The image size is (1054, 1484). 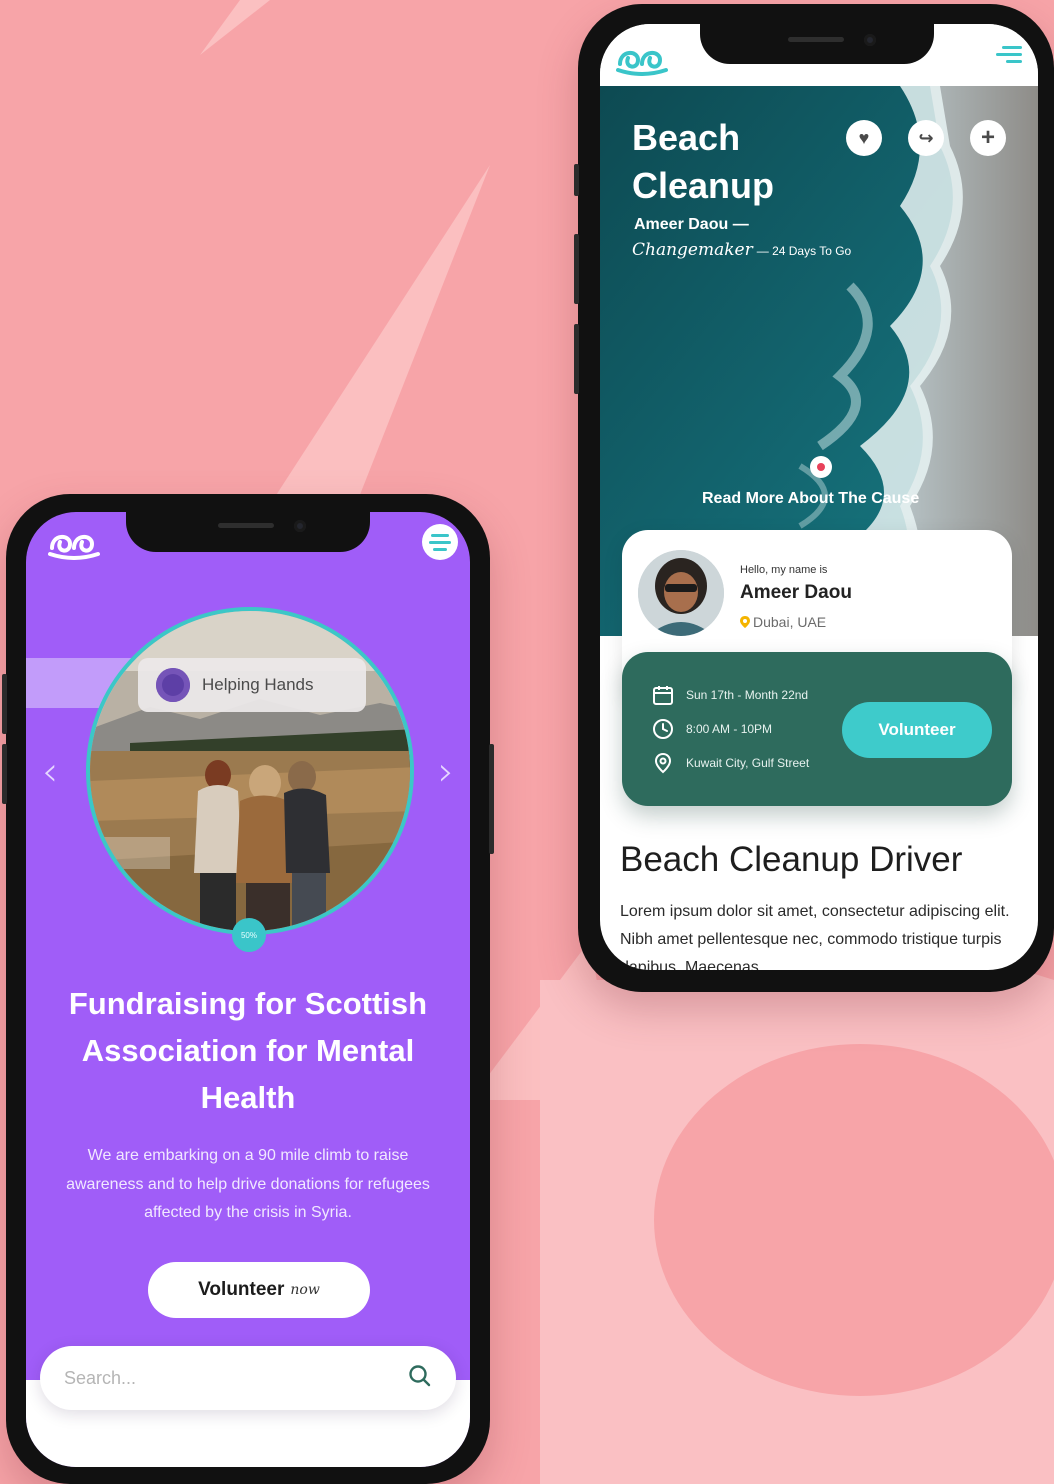 I want to click on charity-name: Helping Hands, so click(x=258, y=684).